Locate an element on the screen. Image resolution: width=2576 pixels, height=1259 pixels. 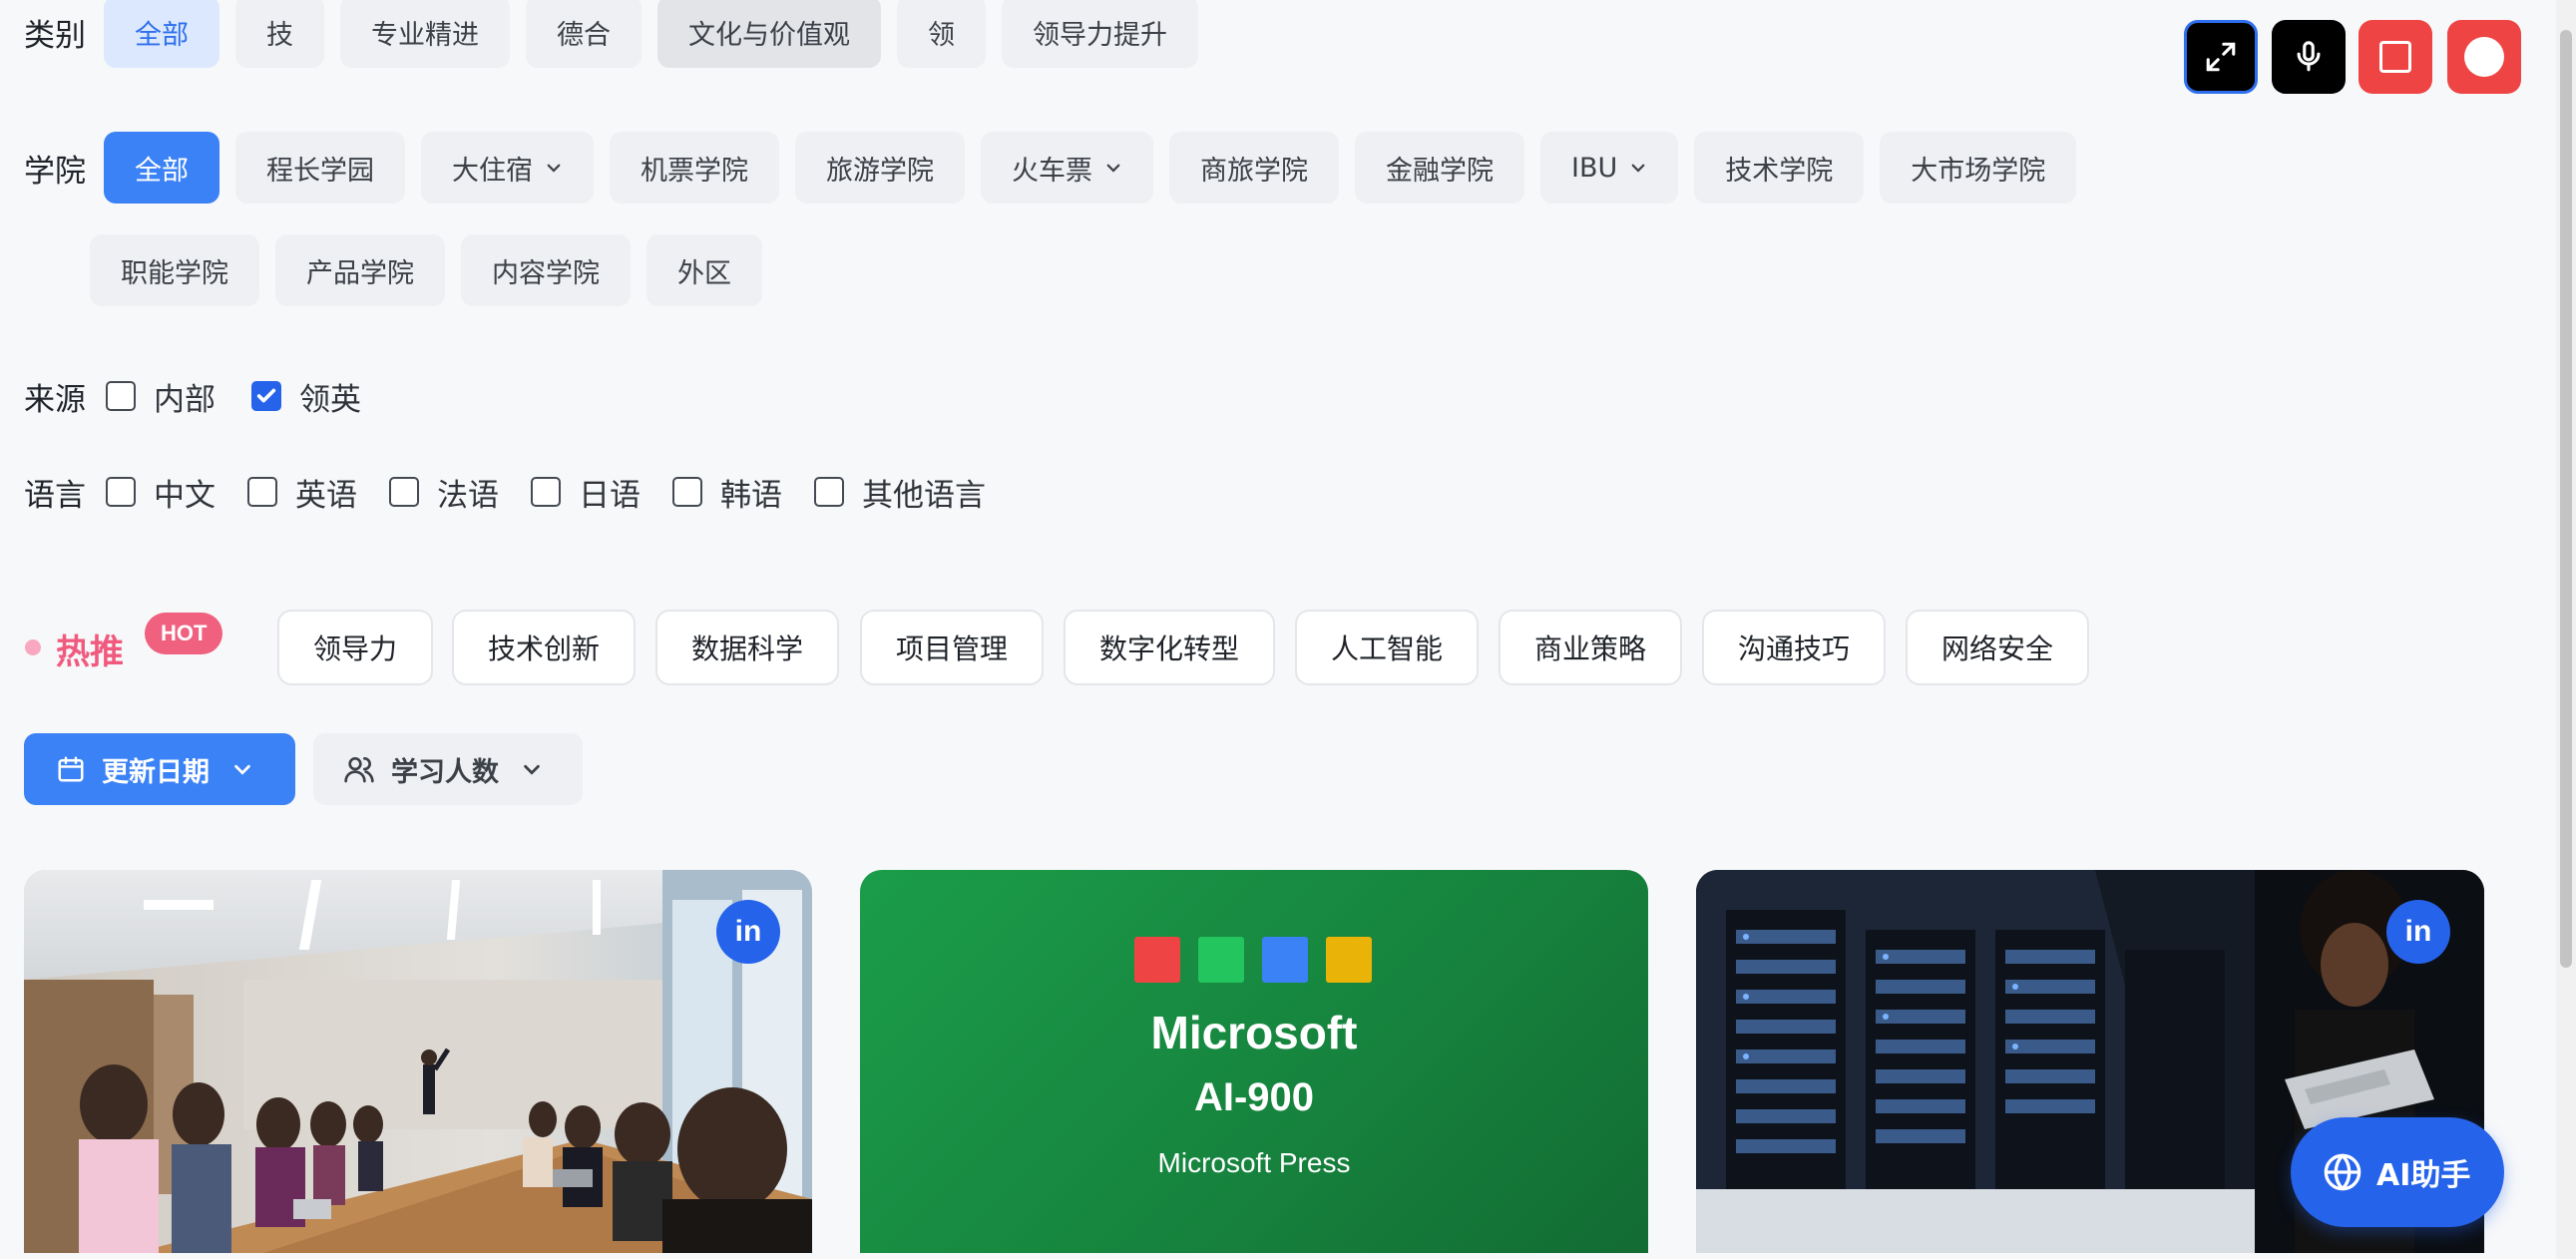
fullscreen-button is located at coordinates (2221, 57).